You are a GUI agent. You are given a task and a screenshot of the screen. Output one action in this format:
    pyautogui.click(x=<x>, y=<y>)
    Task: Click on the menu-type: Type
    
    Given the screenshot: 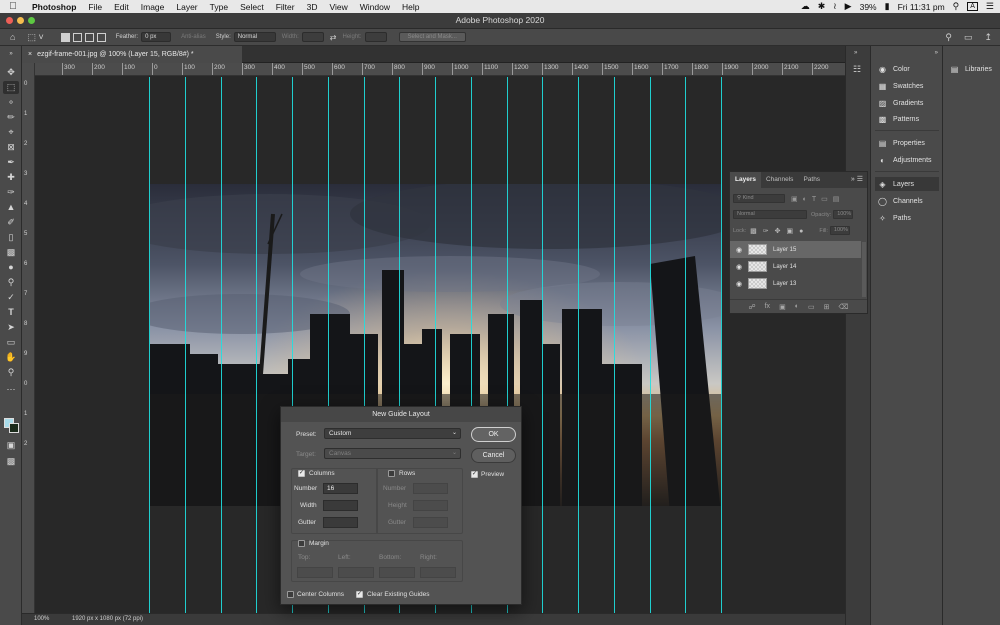 What is the action you would take?
    pyautogui.click(x=219, y=7)
    